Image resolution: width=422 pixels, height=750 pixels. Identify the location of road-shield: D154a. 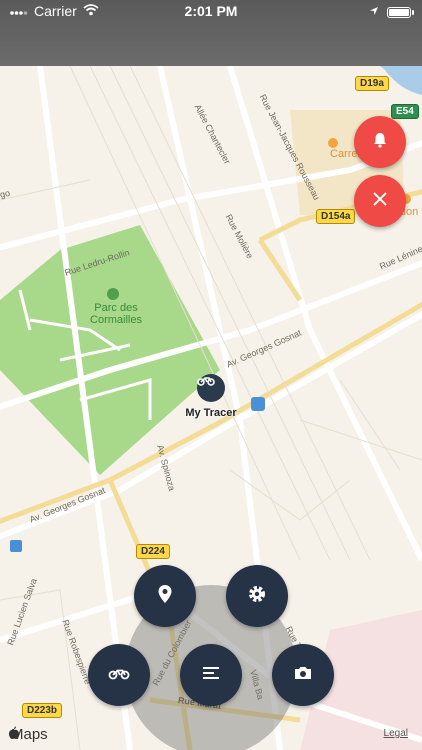
(336, 216).